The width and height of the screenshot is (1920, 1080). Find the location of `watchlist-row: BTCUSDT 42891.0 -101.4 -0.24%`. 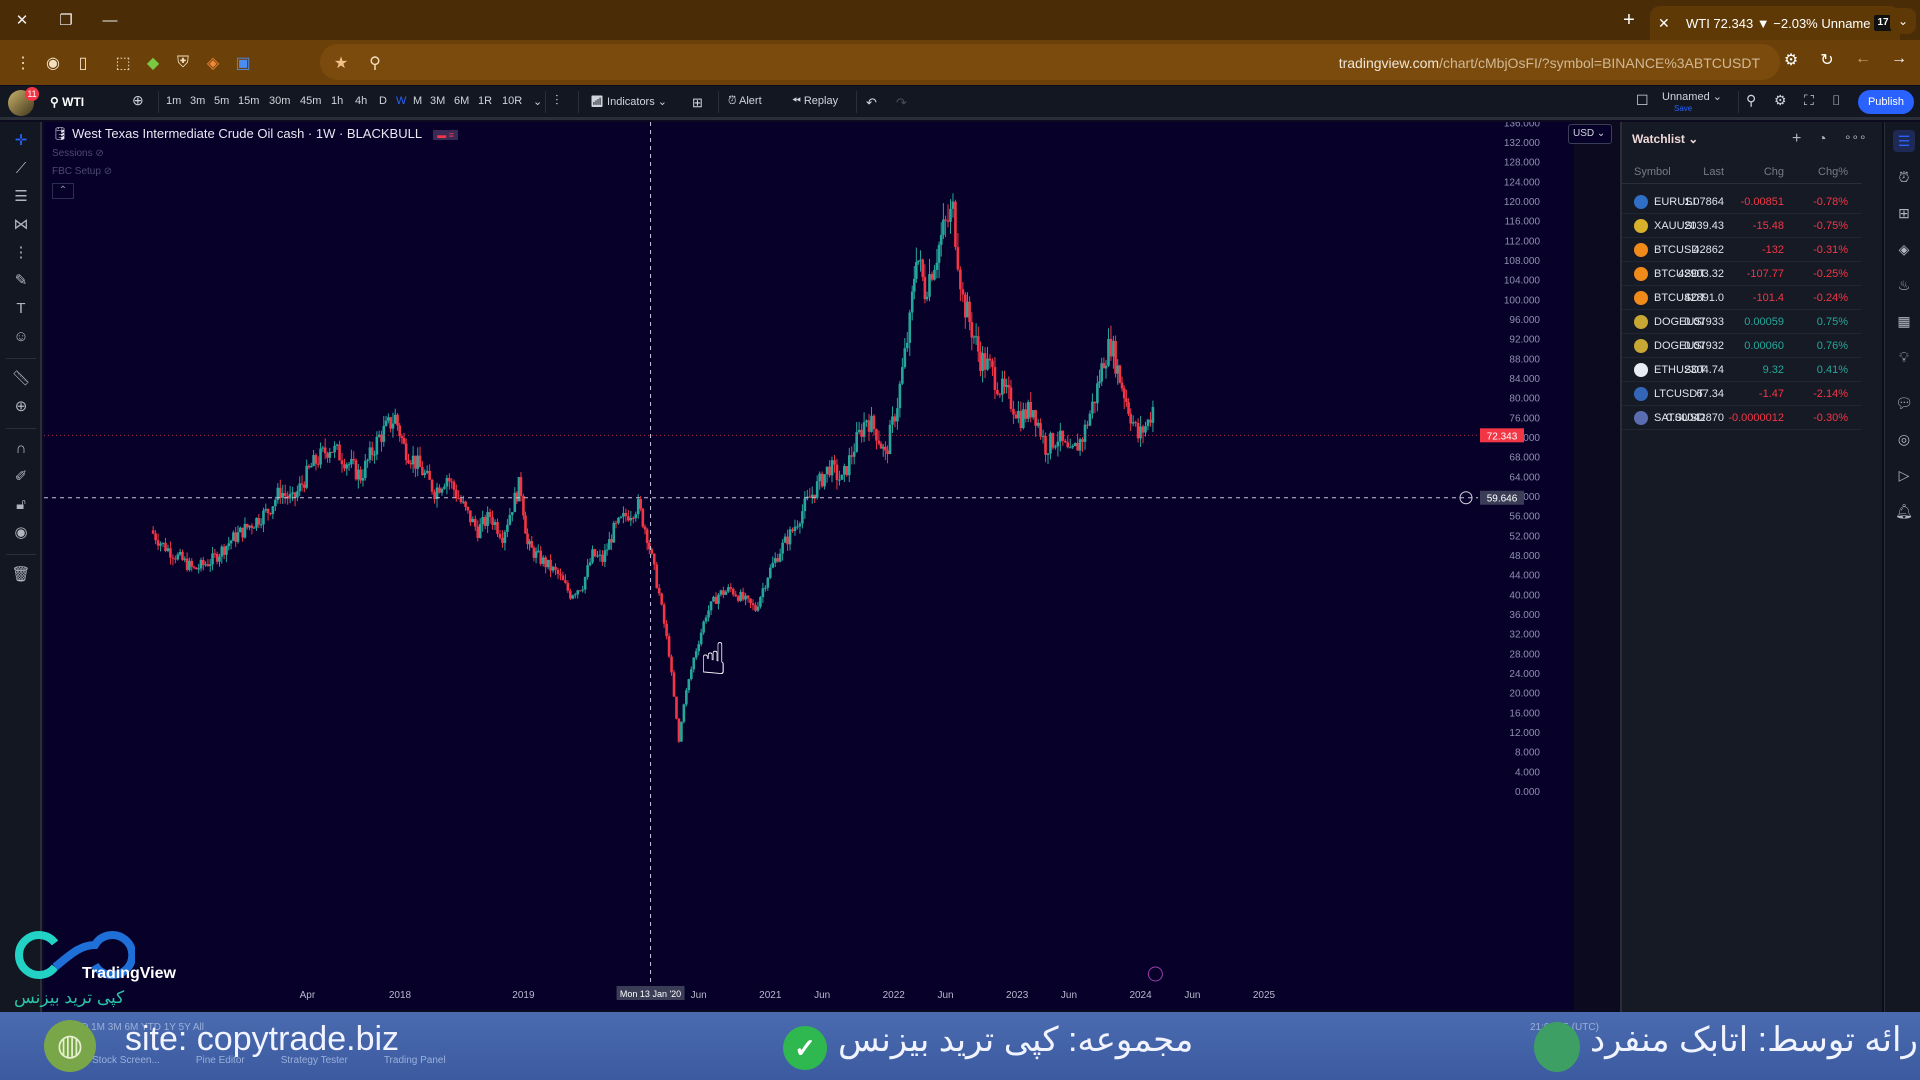

watchlist-row: BTCUSDT 42891.0 -101.4 -0.24% is located at coordinates (1742, 298).